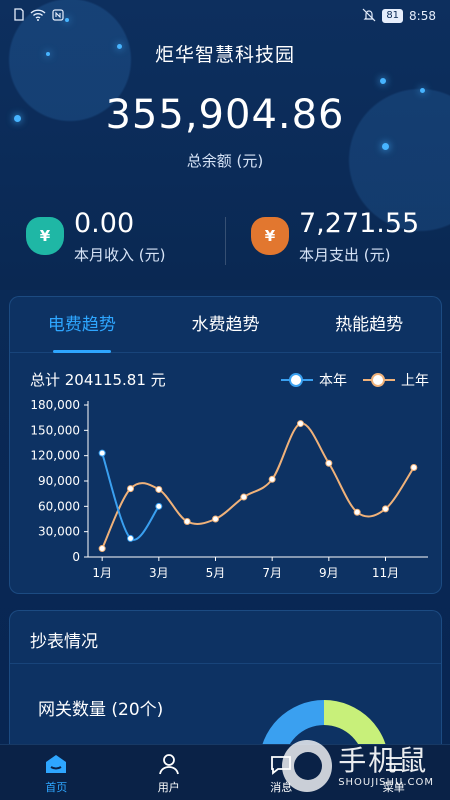  Describe the element at coordinates (59, 506) in the screenshot. I see `y-tick-label: 60,000` at that location.